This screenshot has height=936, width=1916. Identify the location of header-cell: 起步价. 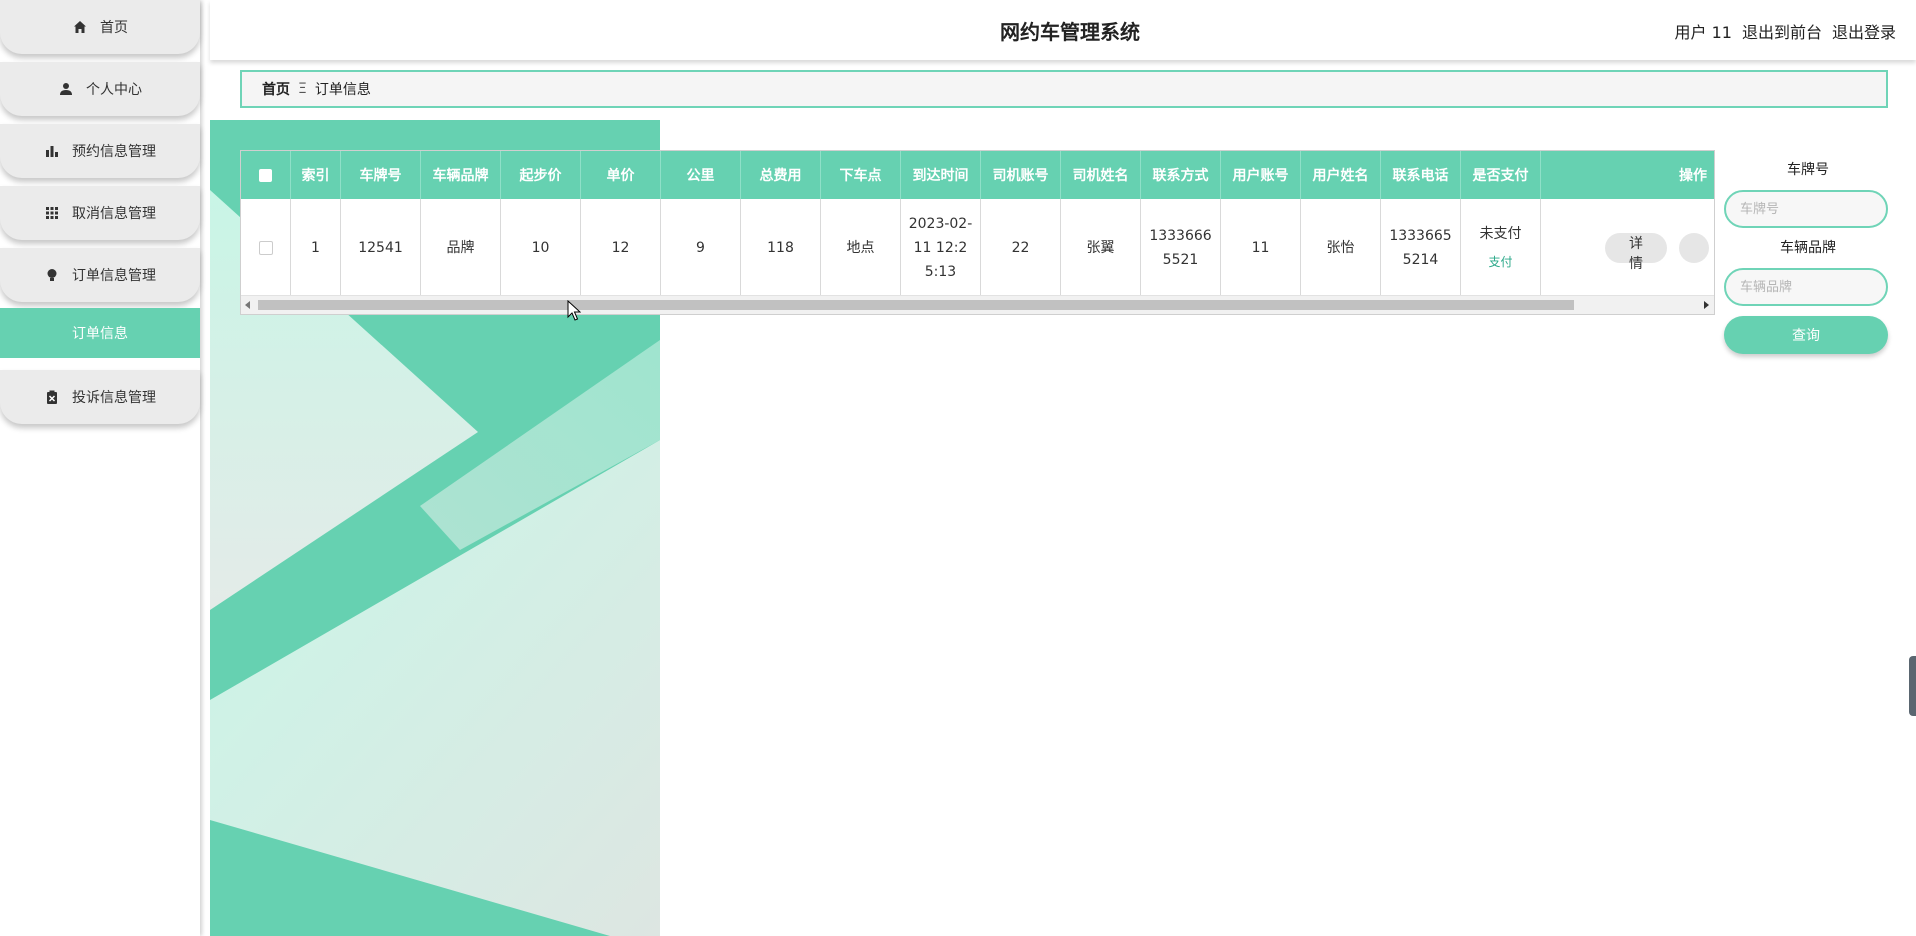
(541, 175).